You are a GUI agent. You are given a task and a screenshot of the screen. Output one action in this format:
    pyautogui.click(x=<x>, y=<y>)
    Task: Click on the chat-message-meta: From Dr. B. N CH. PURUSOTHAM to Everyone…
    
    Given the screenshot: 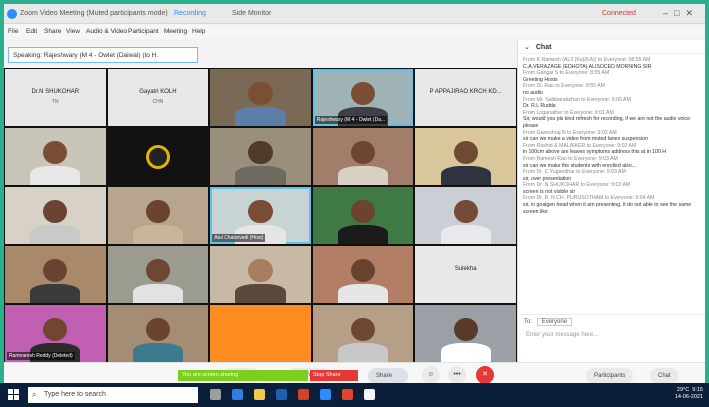 What is the action you would take?
    pyautogui.click(x=589, y=198)
    